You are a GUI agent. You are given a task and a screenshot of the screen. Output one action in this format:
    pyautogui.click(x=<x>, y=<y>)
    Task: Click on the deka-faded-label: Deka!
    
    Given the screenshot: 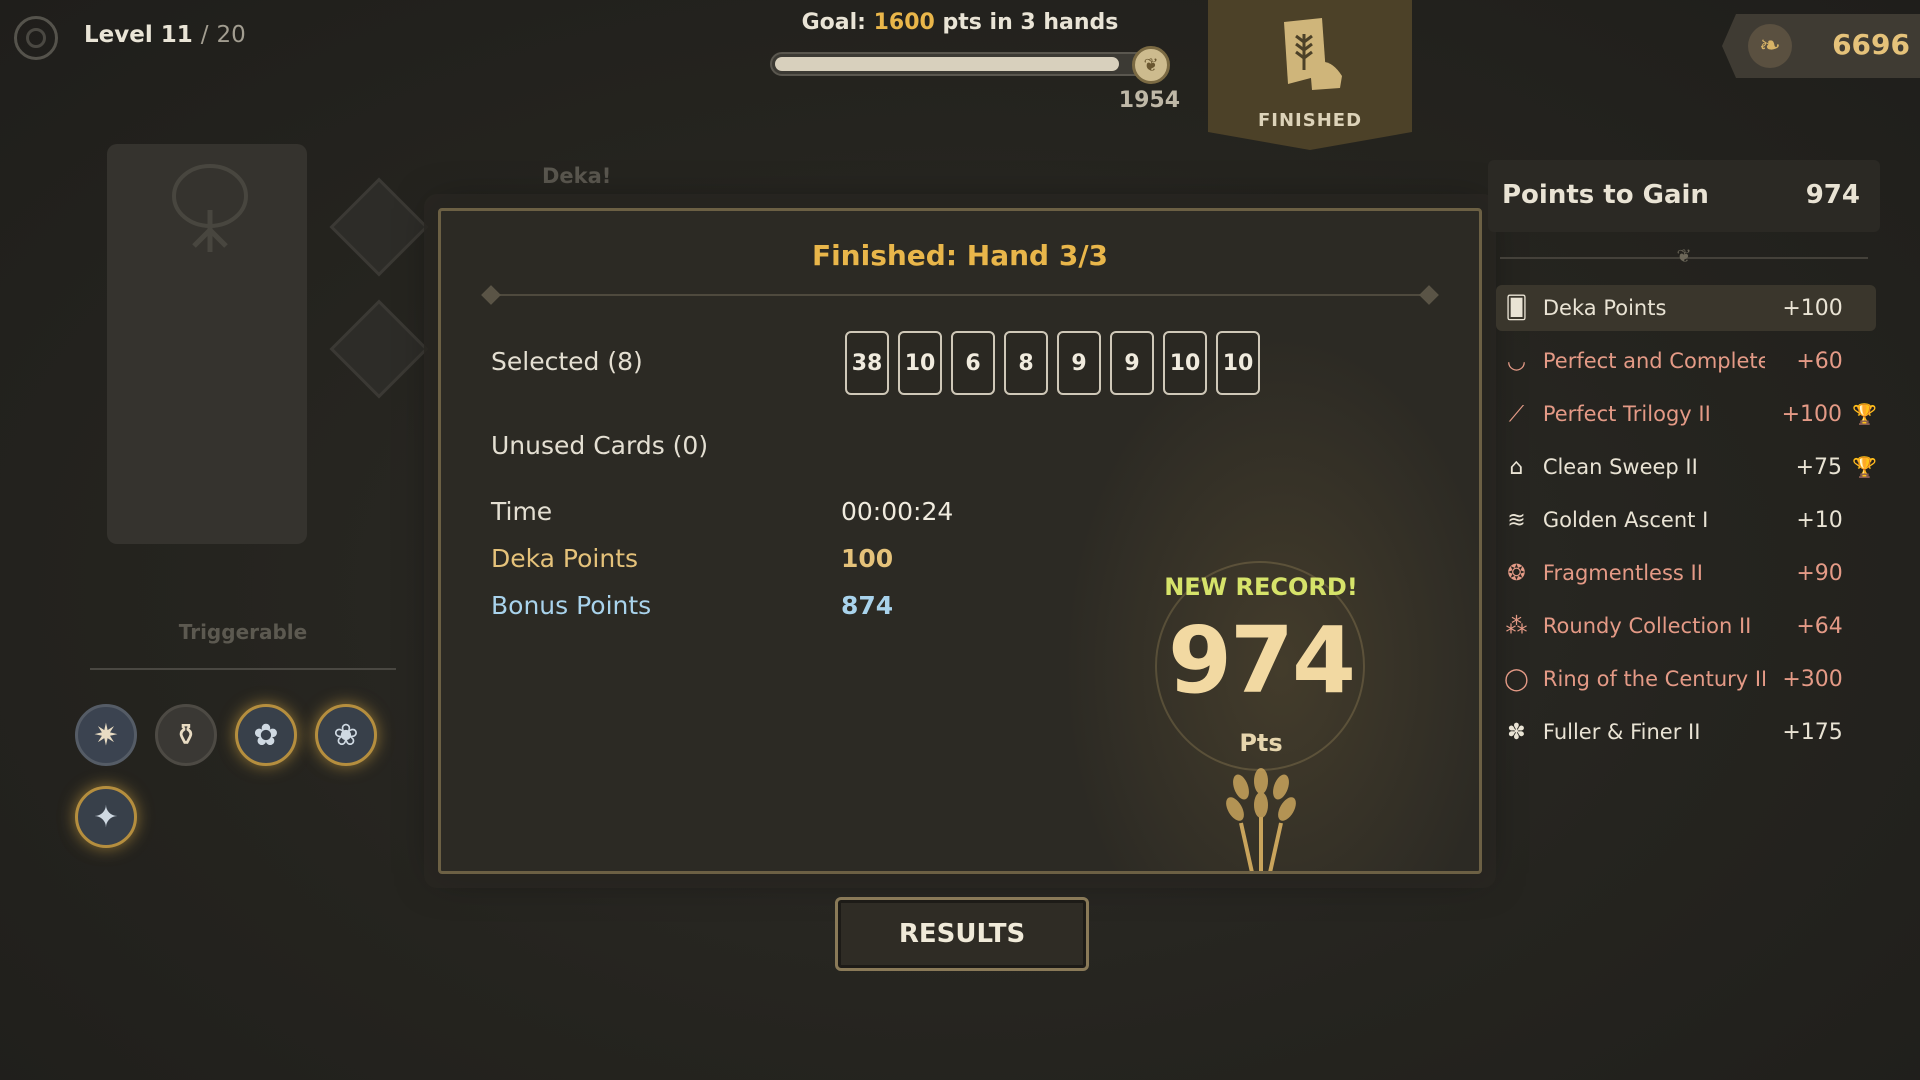 What is the action you would take?
    pyautogui.click(x=577, y=176)
    